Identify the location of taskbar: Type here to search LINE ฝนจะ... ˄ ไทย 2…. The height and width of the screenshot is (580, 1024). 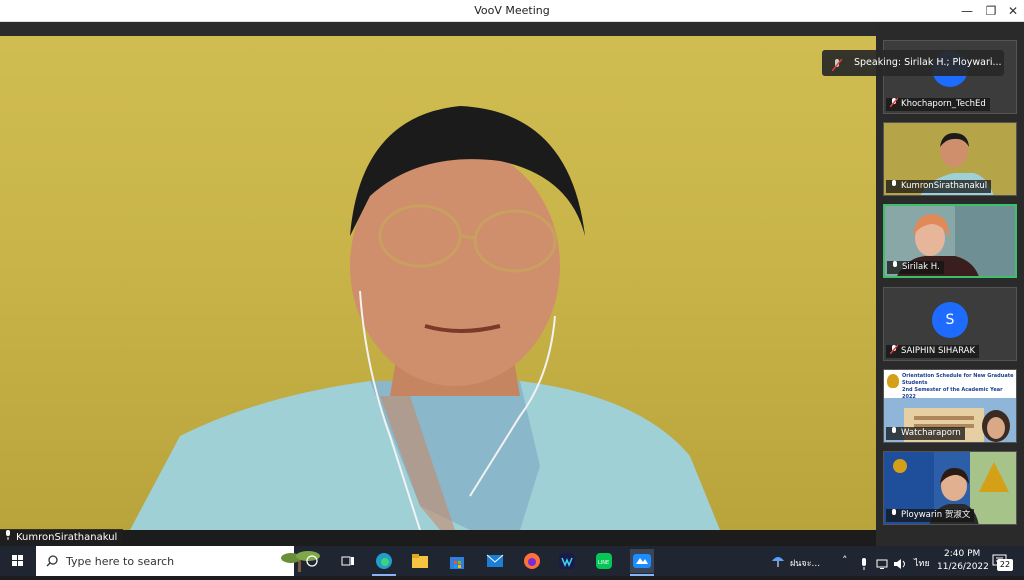
(512, 561).